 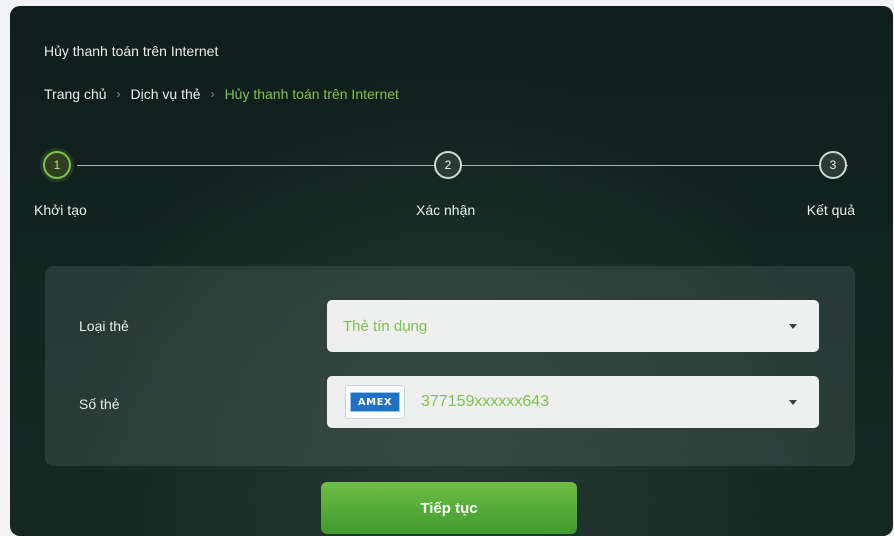 I want to click on breadcrumb-home: Trang chủ, so click(x=75, y=94).